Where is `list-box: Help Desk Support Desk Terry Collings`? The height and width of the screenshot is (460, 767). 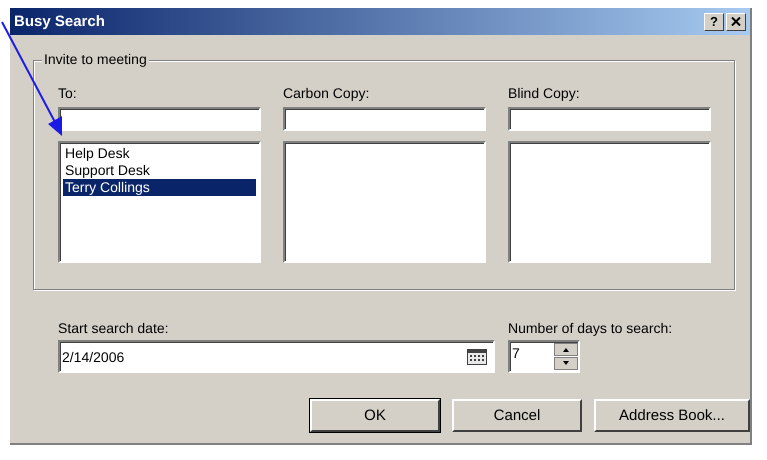 list-box: Help Desk Support Desk Terry Collings is located at coordinates (159, 202).